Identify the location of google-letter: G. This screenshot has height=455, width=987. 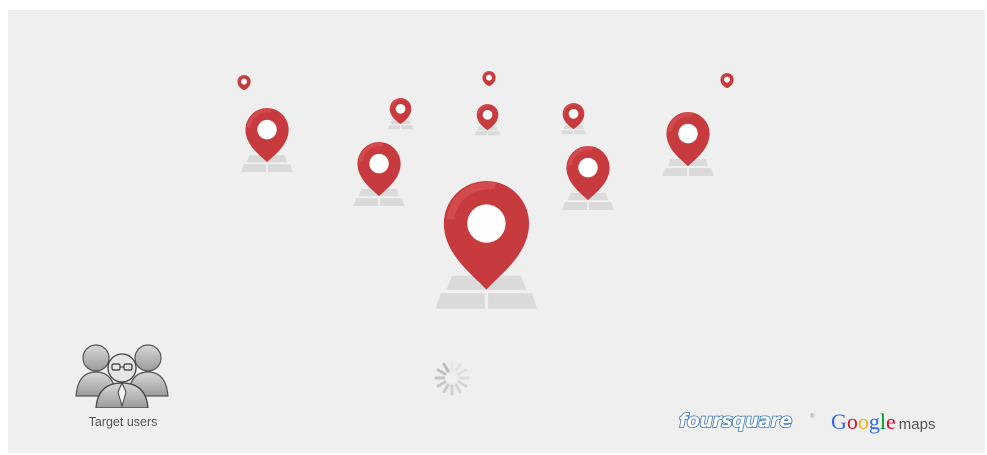
(839, 421).